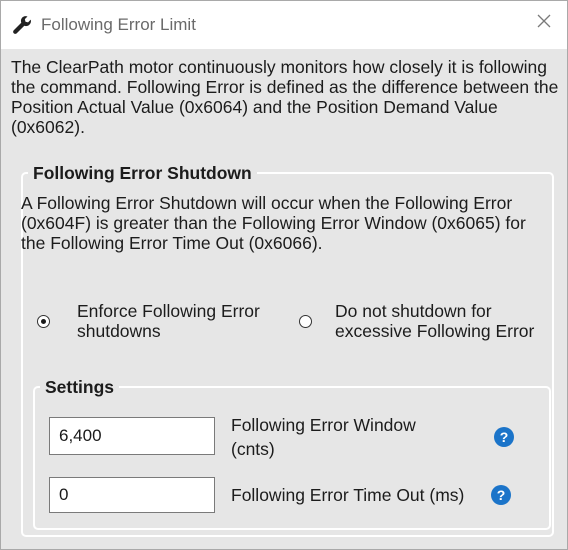 The height and width of the screenshot is (550, 568). What do you see at coordinates (119, 331) in the screenshot?
I see `radio-enforce-label-line2: shutdowns` at bounding box center [119, 331].